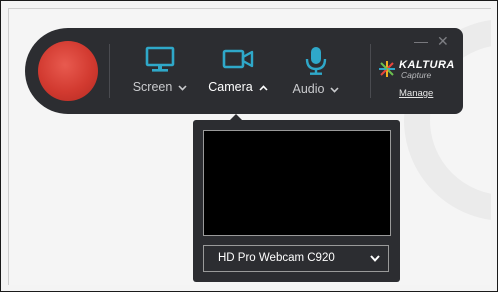 This screenshot has height=292, width=498. I want to click on minimize-button: —, so click(421, 41).